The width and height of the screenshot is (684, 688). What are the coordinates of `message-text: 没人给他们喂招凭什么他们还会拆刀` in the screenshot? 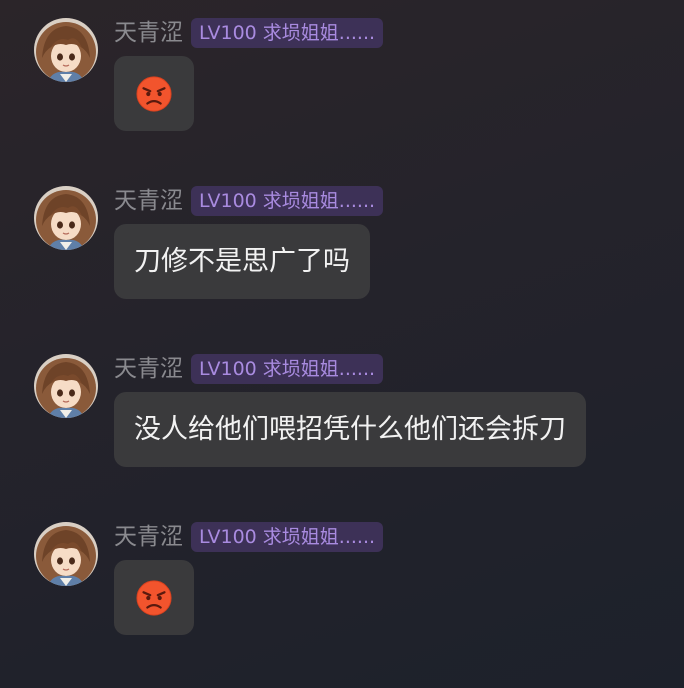 It's located at (350, 429).